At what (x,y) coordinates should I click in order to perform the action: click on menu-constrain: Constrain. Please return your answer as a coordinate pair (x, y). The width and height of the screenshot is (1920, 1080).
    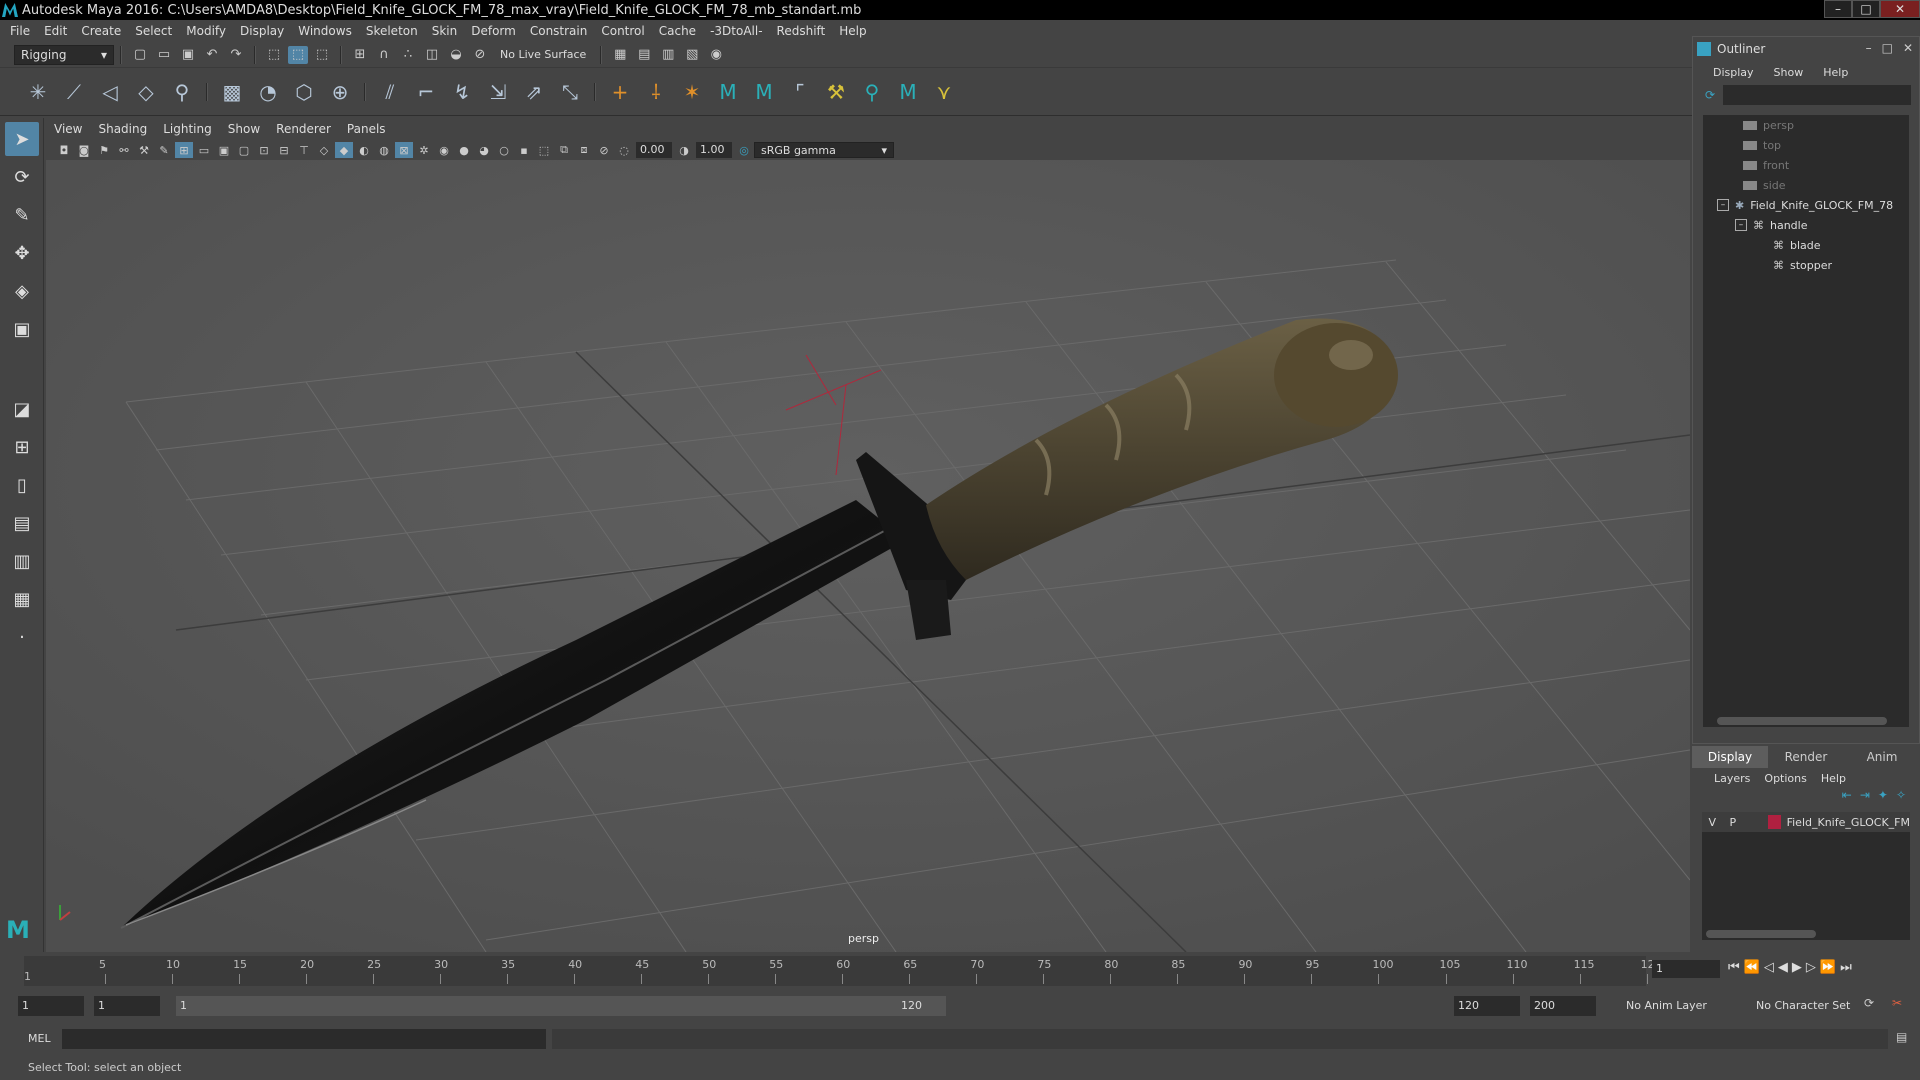
    Looking at the image, I should click on (559, 31).